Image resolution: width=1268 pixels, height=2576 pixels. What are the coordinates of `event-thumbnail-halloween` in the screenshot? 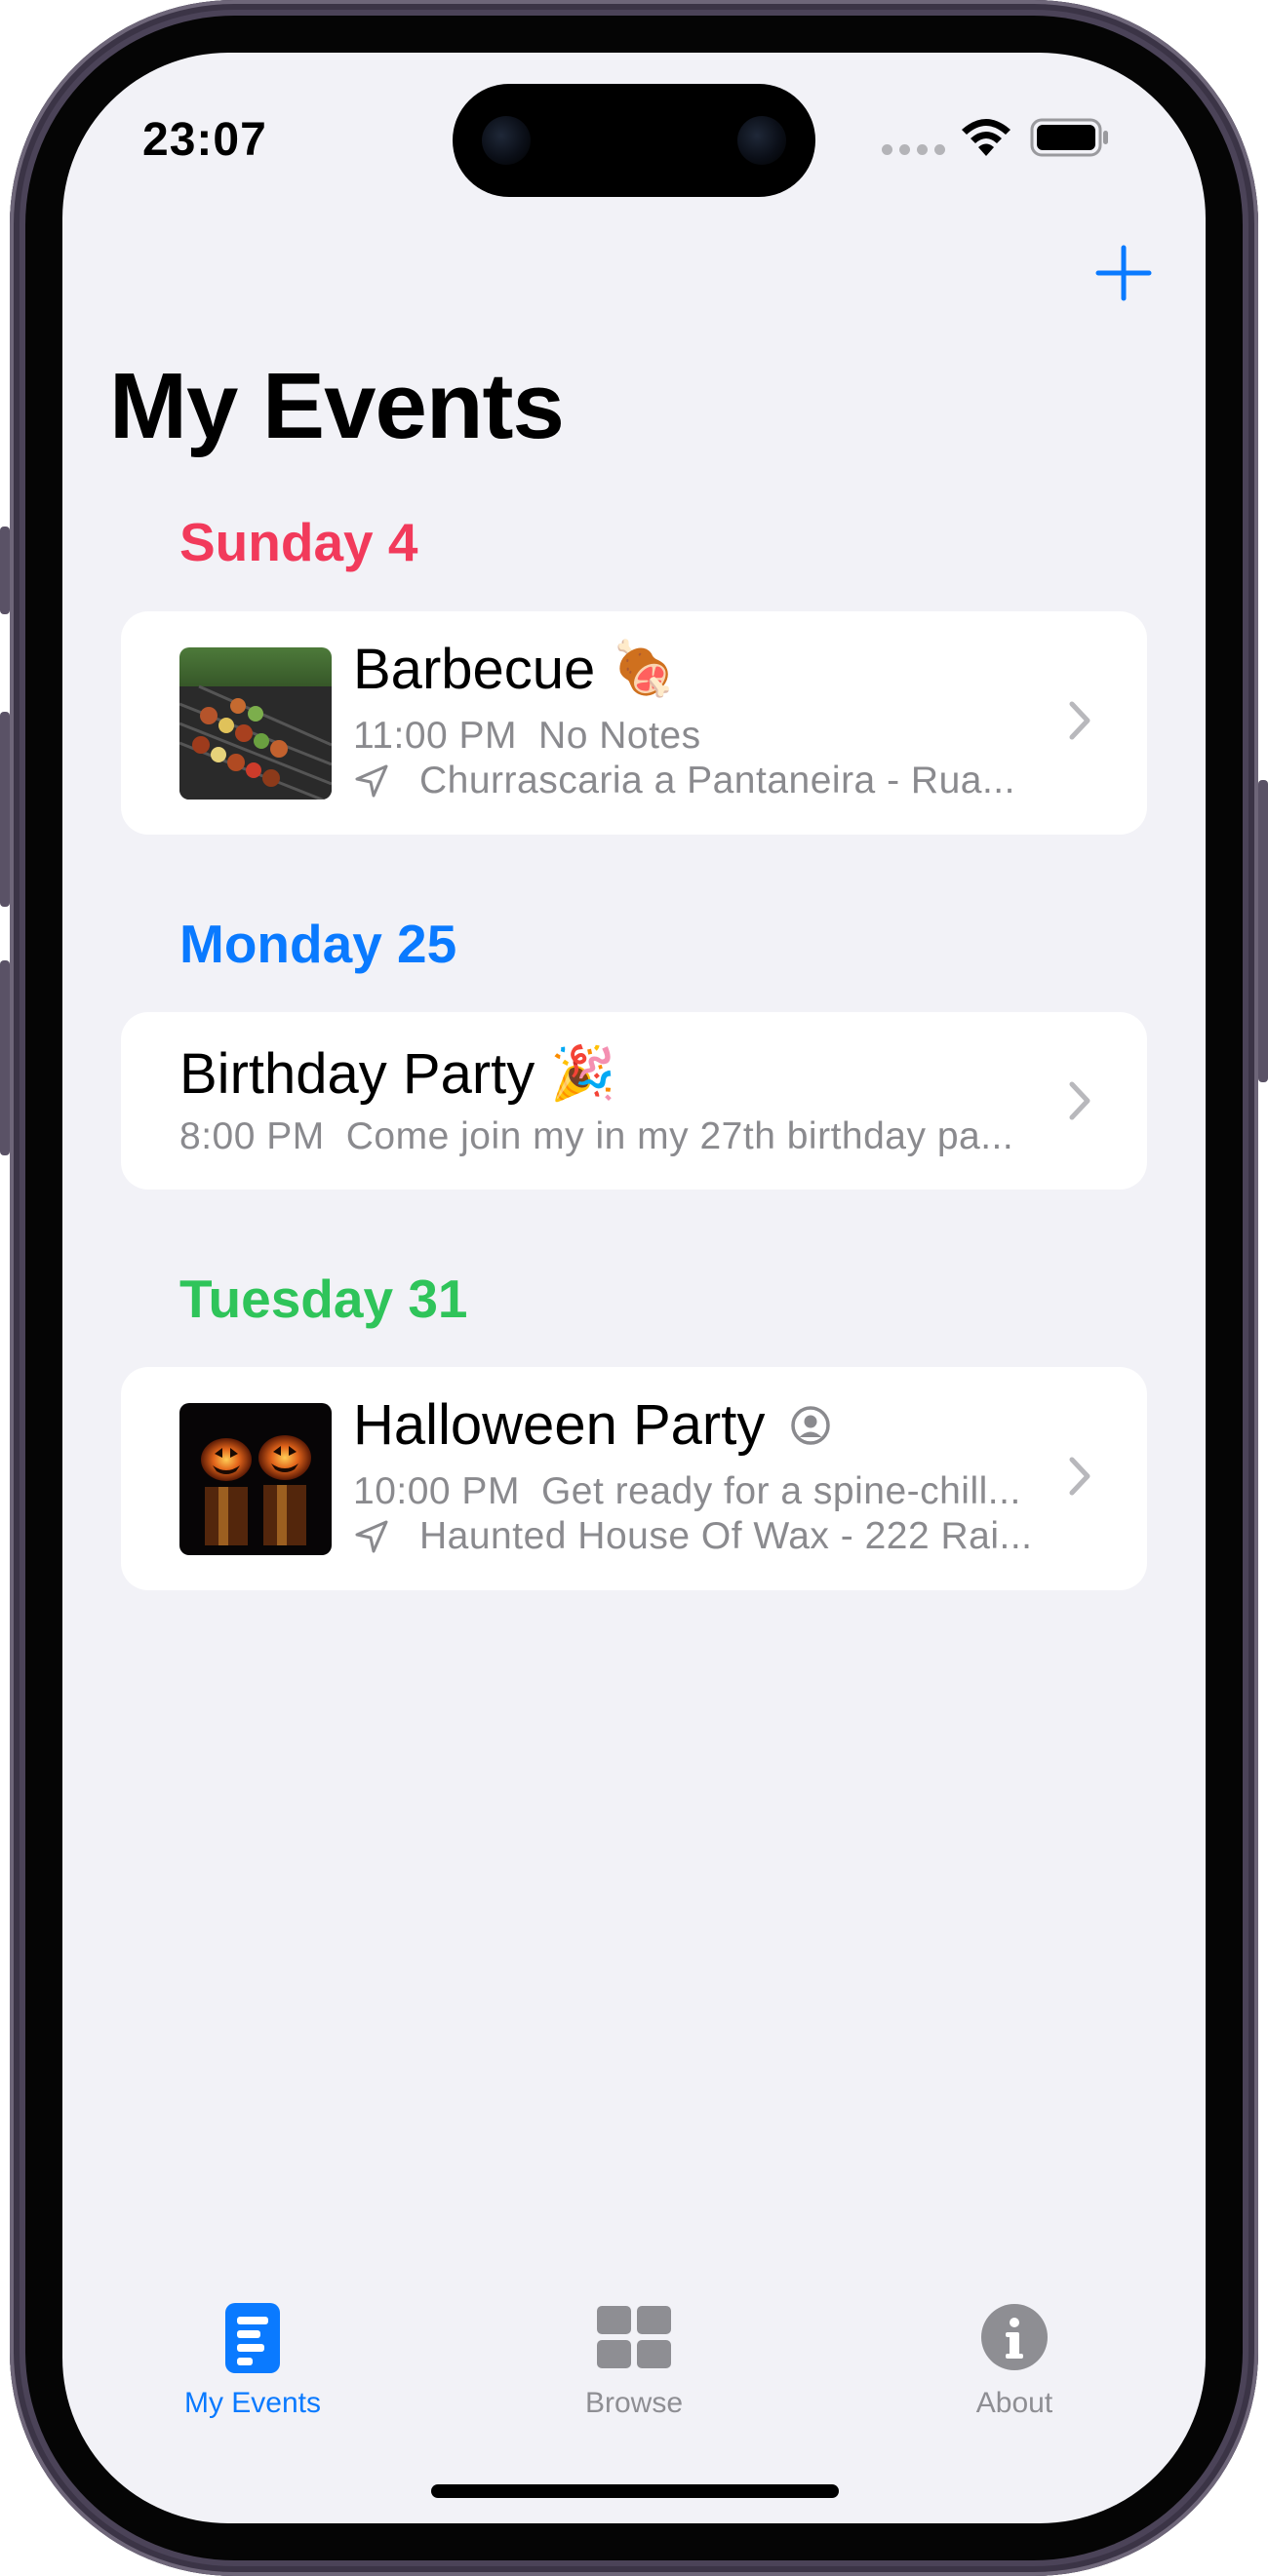 It's located at (255, 1479).